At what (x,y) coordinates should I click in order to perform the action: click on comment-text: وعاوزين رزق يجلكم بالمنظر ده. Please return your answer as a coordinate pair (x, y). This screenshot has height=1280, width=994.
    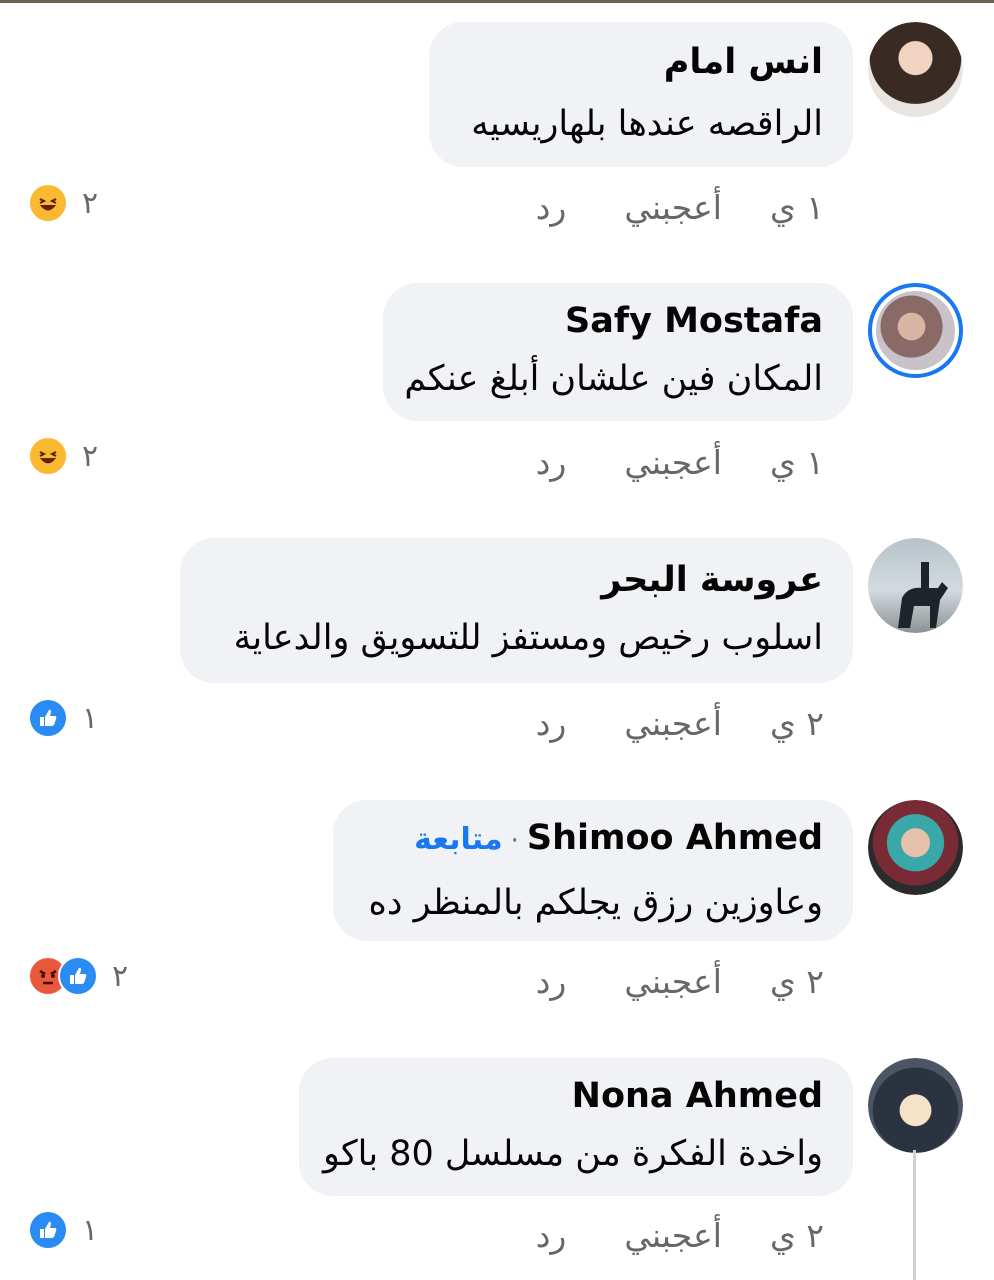
    Looking at the image, I should click on (595, 903).